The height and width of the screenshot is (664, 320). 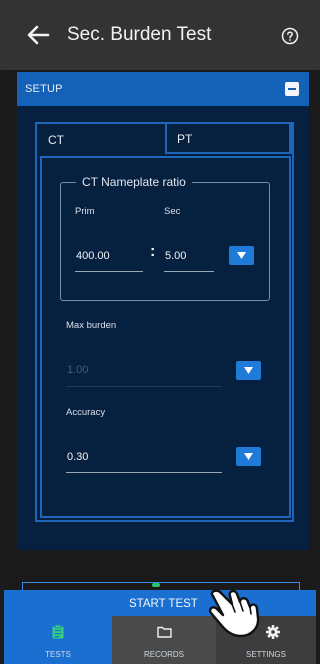 What do you see at coordinates (172, 211) in the screenshot?
I see `sec-label: Sec` at bounding box center [172, 211].